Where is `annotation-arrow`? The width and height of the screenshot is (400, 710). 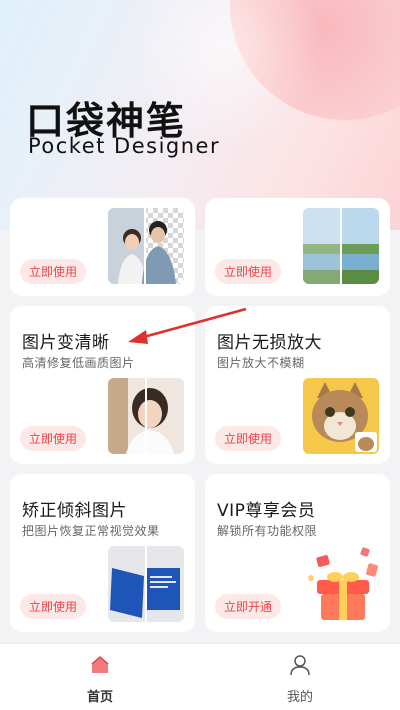 annotation-arrow is located at coordinates (187, 325).